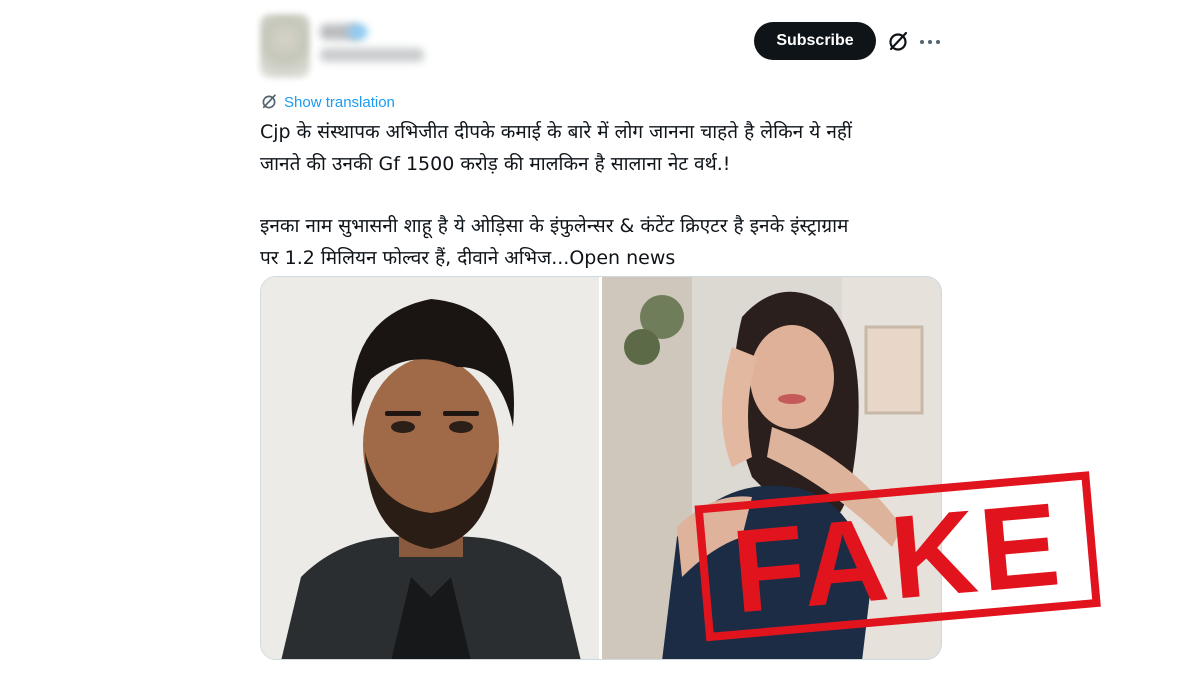  Describe the element at coordinates (930, 42) in the screenshot. I see `more-dots-icon` at that location.